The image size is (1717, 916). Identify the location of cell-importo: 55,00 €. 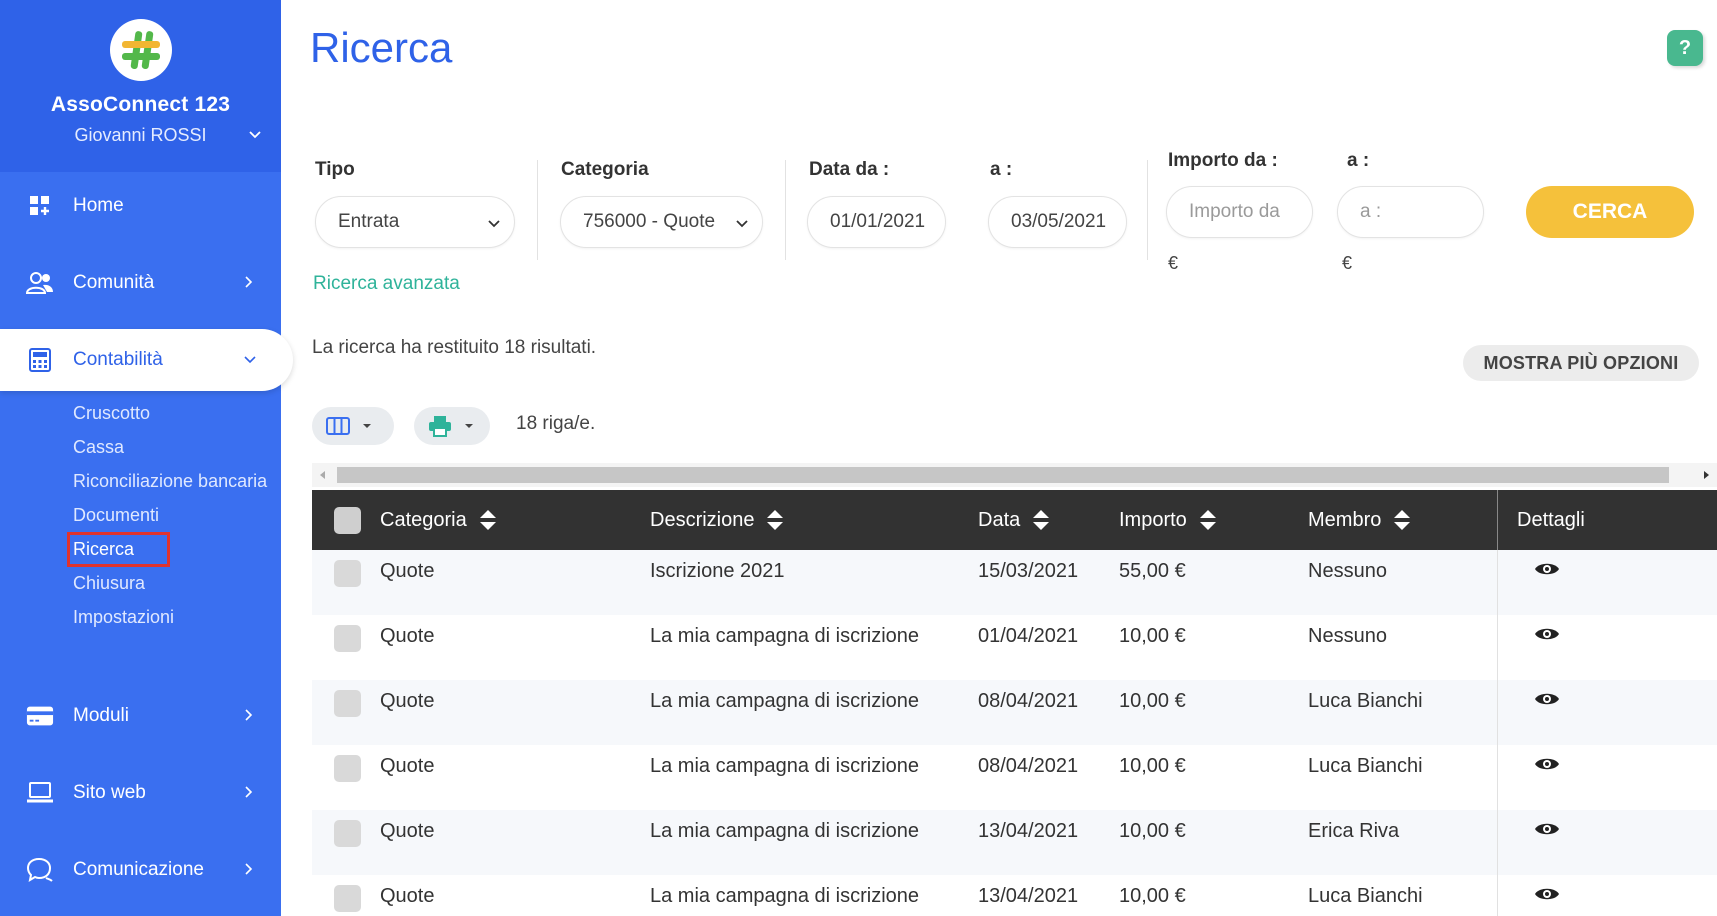
(1152, 571).